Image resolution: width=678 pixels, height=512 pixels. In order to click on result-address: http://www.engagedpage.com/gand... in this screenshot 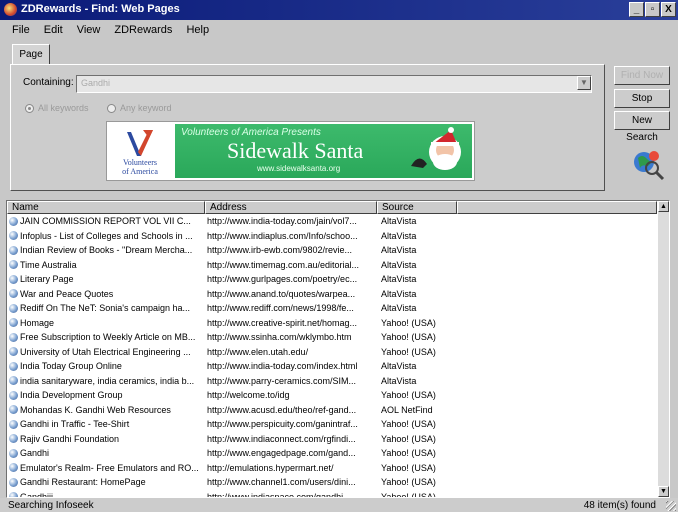, I will do `click(281, 453)`.